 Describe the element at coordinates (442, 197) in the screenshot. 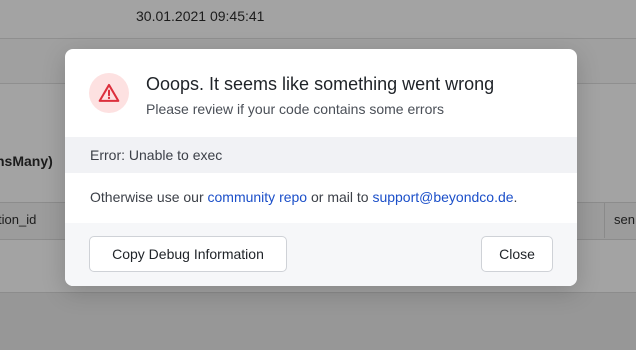

I see `support-email-link: support@beyondco.de` at that location.